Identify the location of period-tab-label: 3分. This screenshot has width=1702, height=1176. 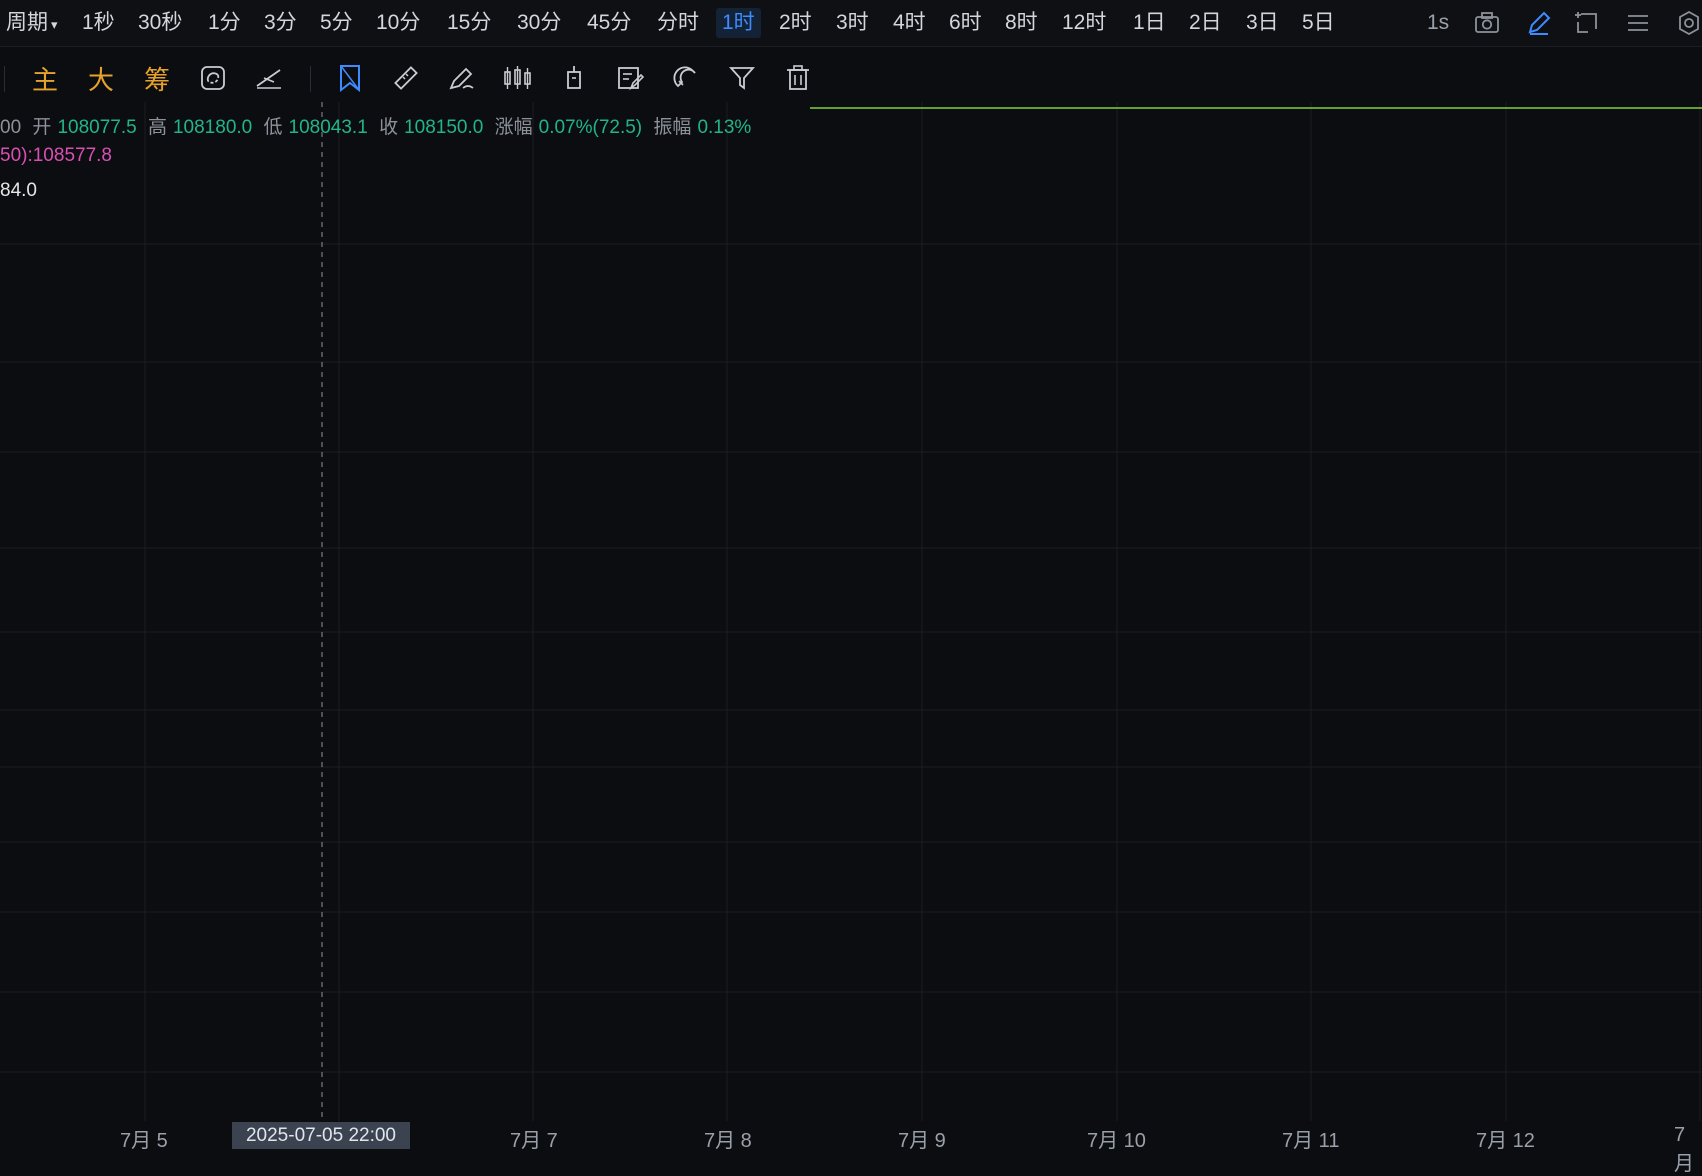
(280, 22).